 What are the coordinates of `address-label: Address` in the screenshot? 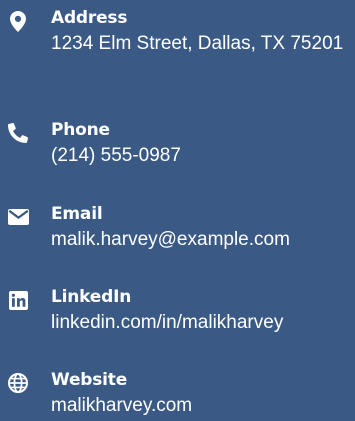 It's located at (89, 18).